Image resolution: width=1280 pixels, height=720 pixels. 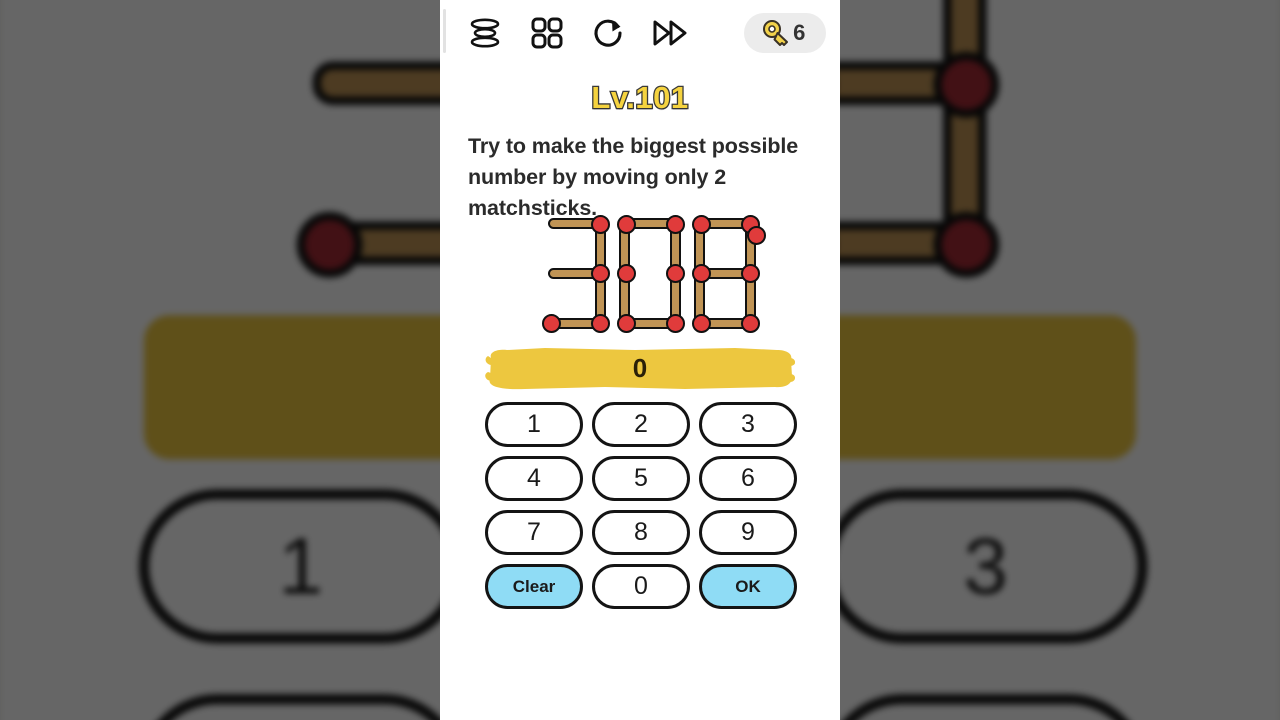 What do you see at coordinates (609, 33) in the screenshot?
I see `restart-icon` at bounding box center [609, 33].